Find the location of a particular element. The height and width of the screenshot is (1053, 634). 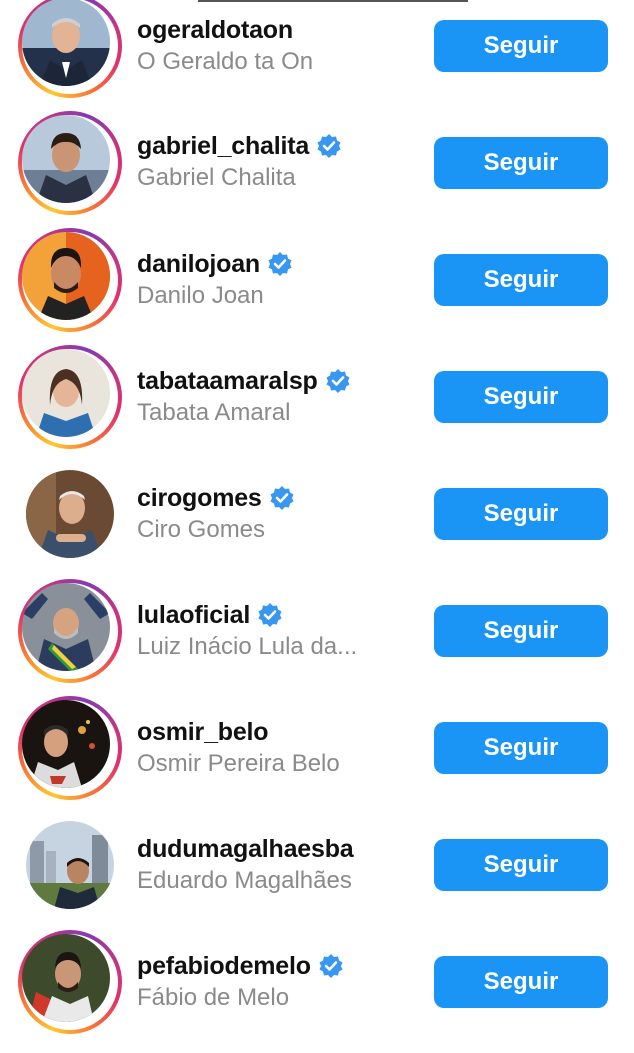

username: ogeraldotaon is located at coordinates (215, 30).